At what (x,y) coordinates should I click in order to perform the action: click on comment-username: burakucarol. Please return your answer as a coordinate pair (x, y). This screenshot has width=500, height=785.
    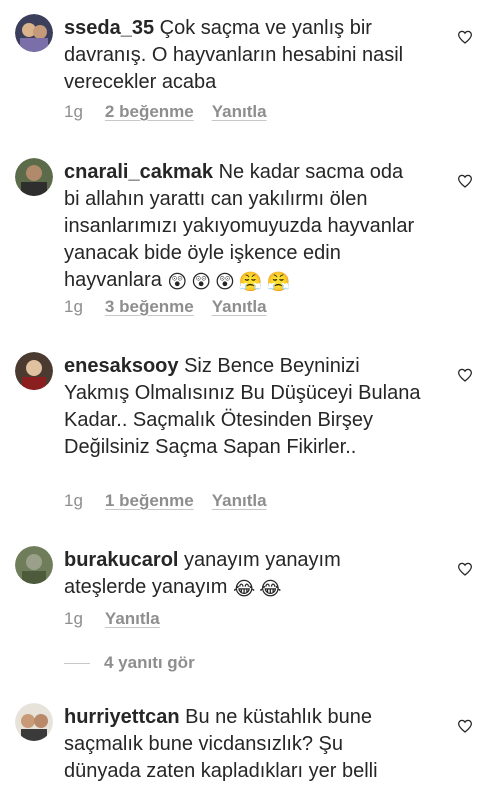
    Looking at the image, I should click on (121, 560).